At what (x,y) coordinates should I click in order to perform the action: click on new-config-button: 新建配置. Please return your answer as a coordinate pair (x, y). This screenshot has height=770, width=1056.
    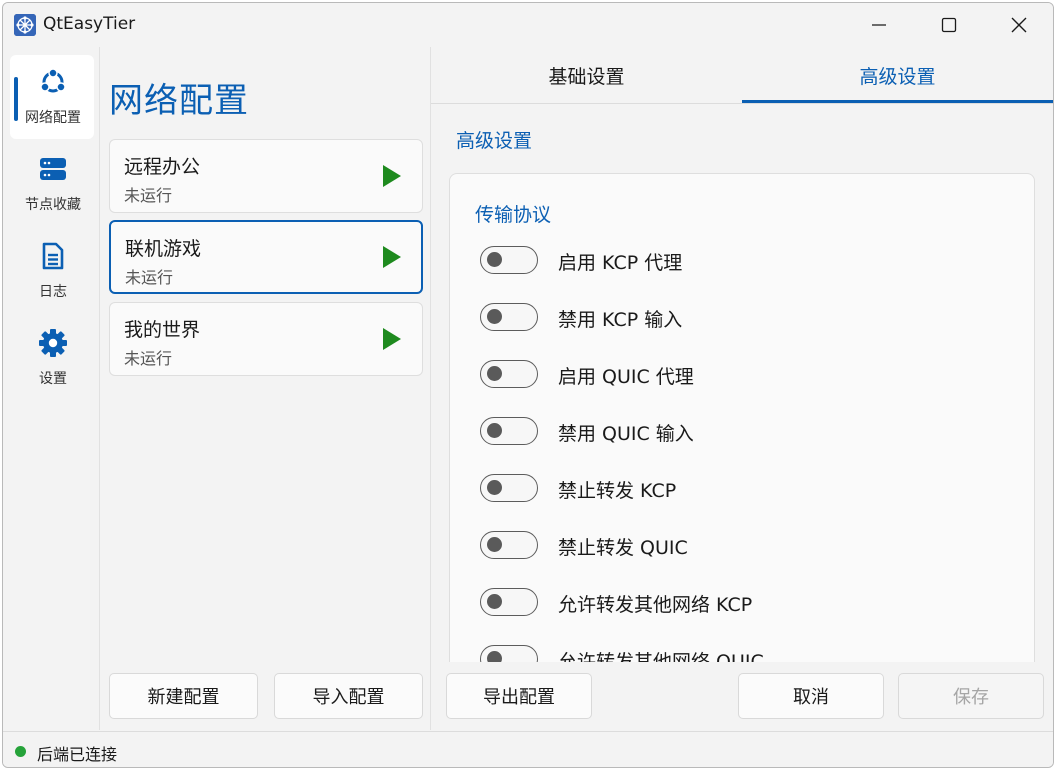
    Looking at the image, I should click on (183, 696).